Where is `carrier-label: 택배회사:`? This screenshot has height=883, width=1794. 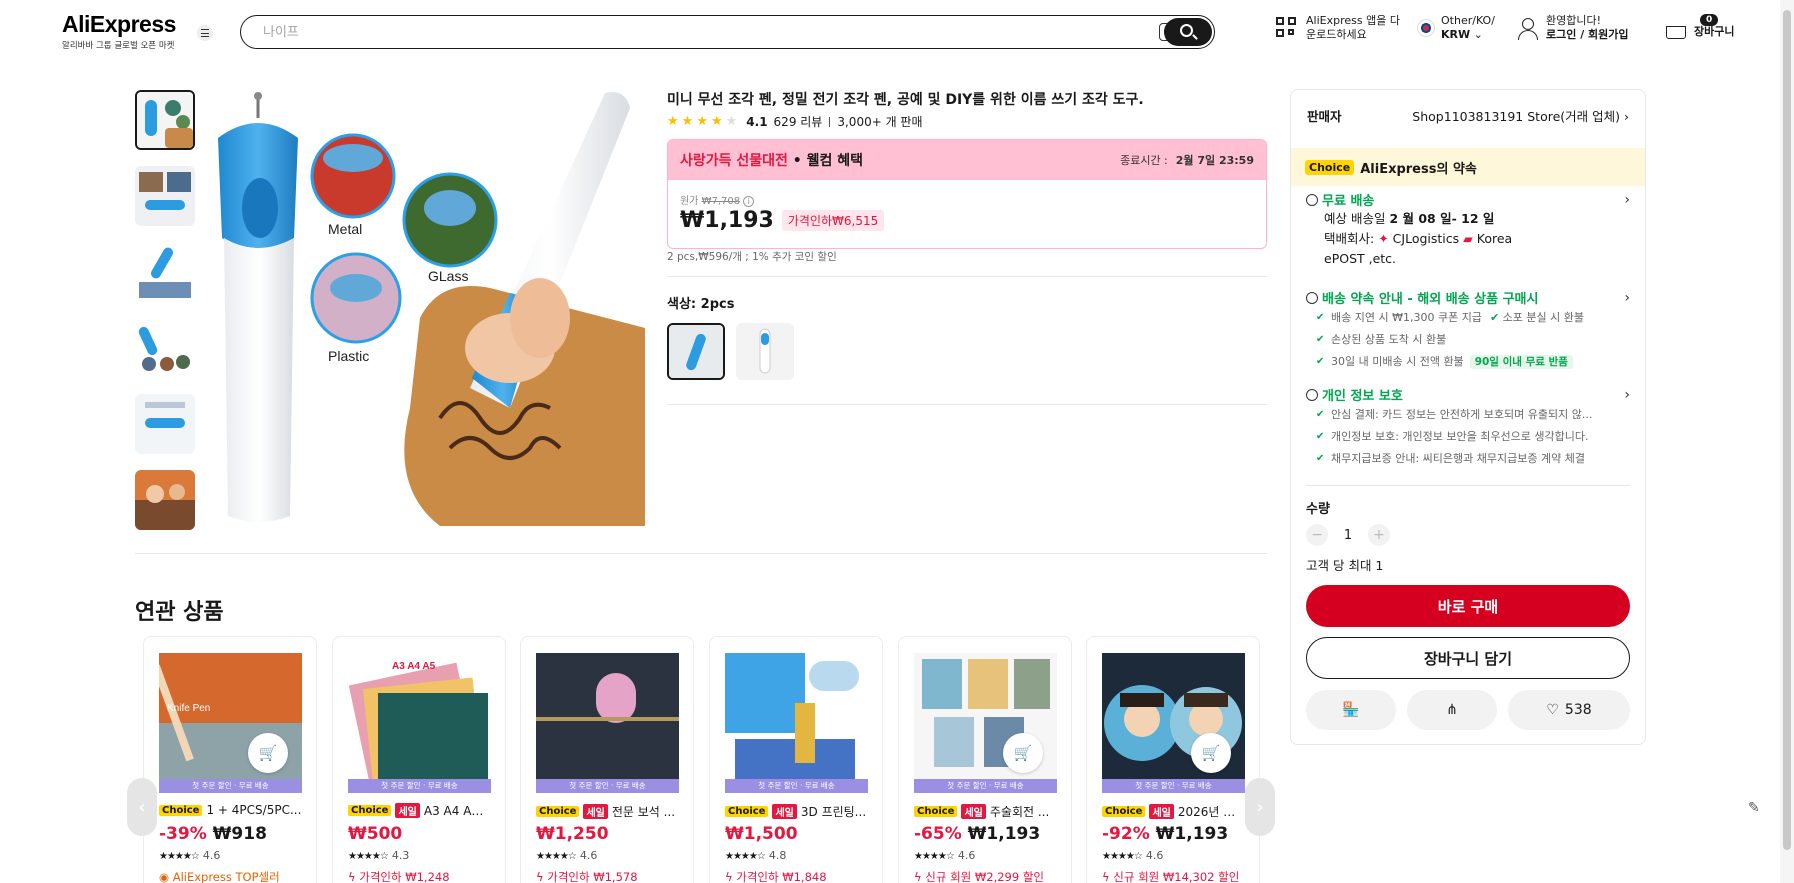
carrier-label: 택배회사: is located at coordinates (1351, 238).